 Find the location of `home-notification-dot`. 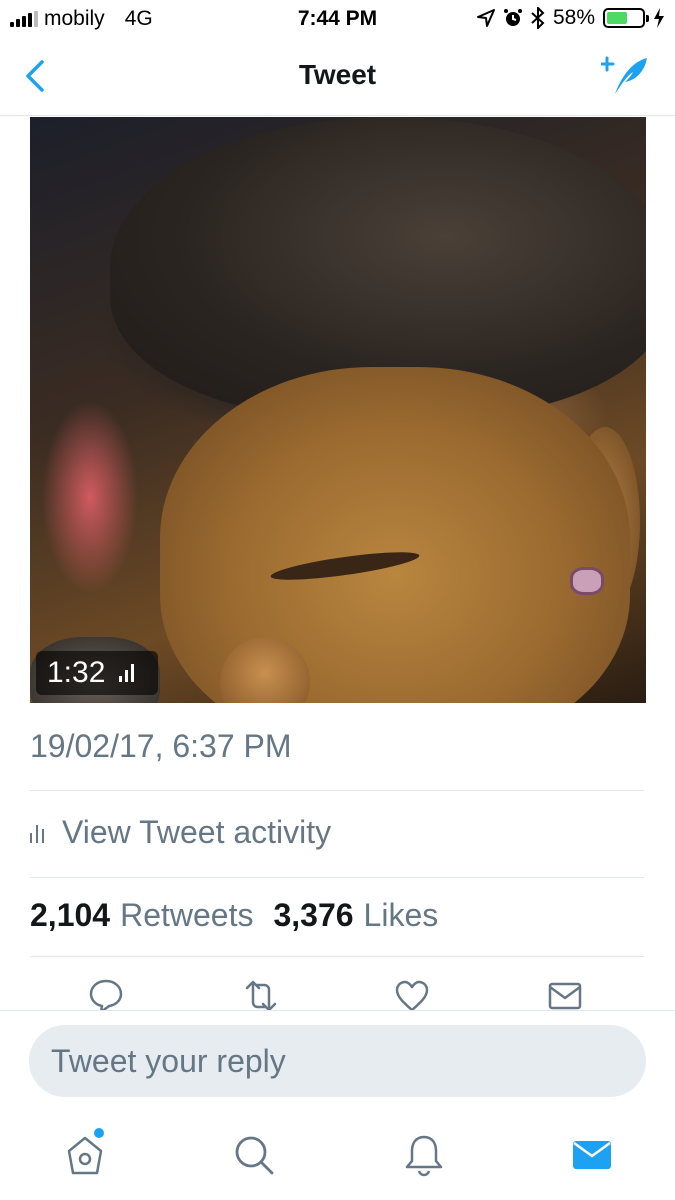

home-notification-dot is located at coordinates (99, 1133).